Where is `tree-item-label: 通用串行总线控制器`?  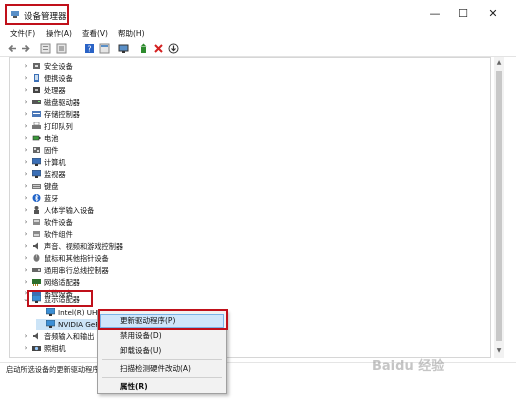
tree-item-label: 通用串行总线控制器 is located at coordinates (76, 270).